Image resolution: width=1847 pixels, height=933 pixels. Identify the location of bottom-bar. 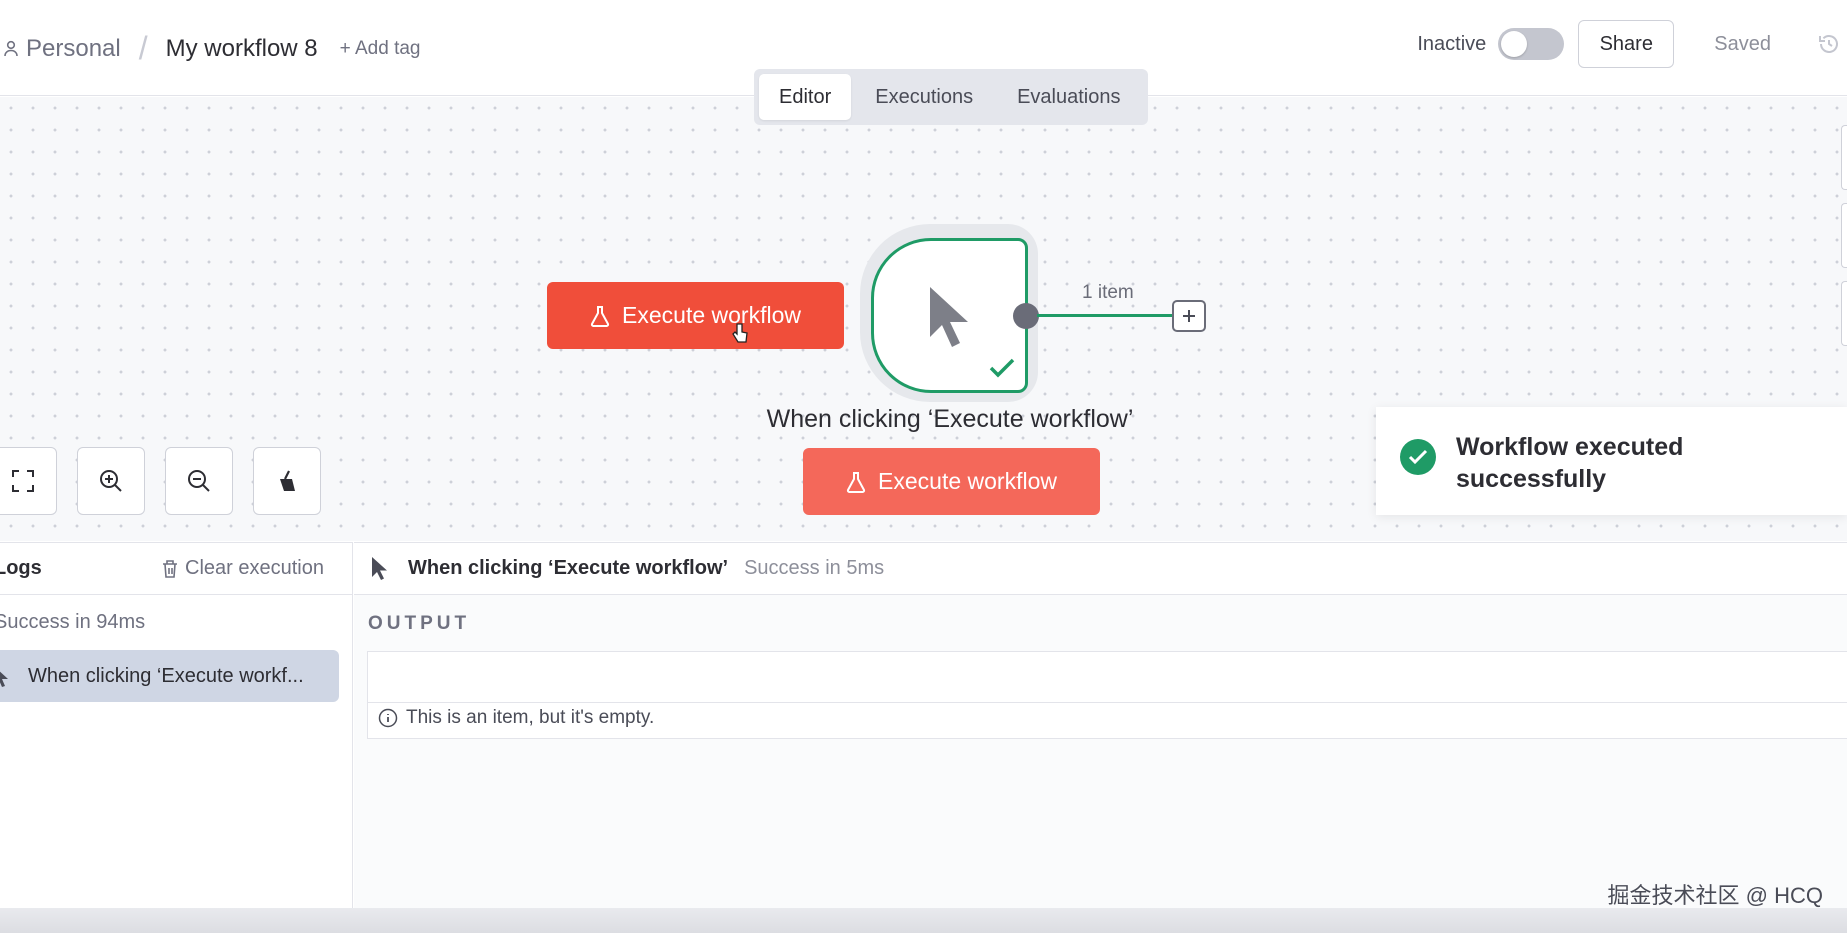
(923, 920).